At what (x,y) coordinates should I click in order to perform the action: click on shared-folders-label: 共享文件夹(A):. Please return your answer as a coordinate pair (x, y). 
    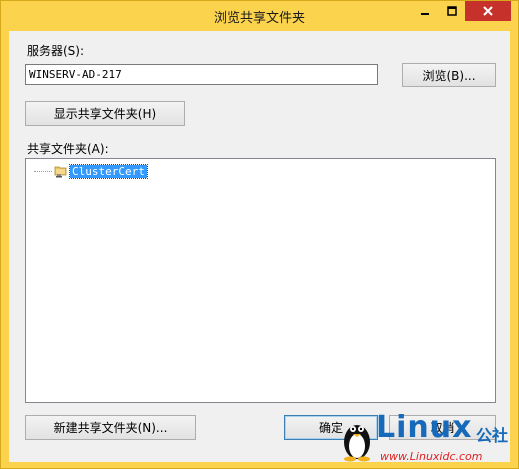
    Looking at the image, I should click on (68, 149).